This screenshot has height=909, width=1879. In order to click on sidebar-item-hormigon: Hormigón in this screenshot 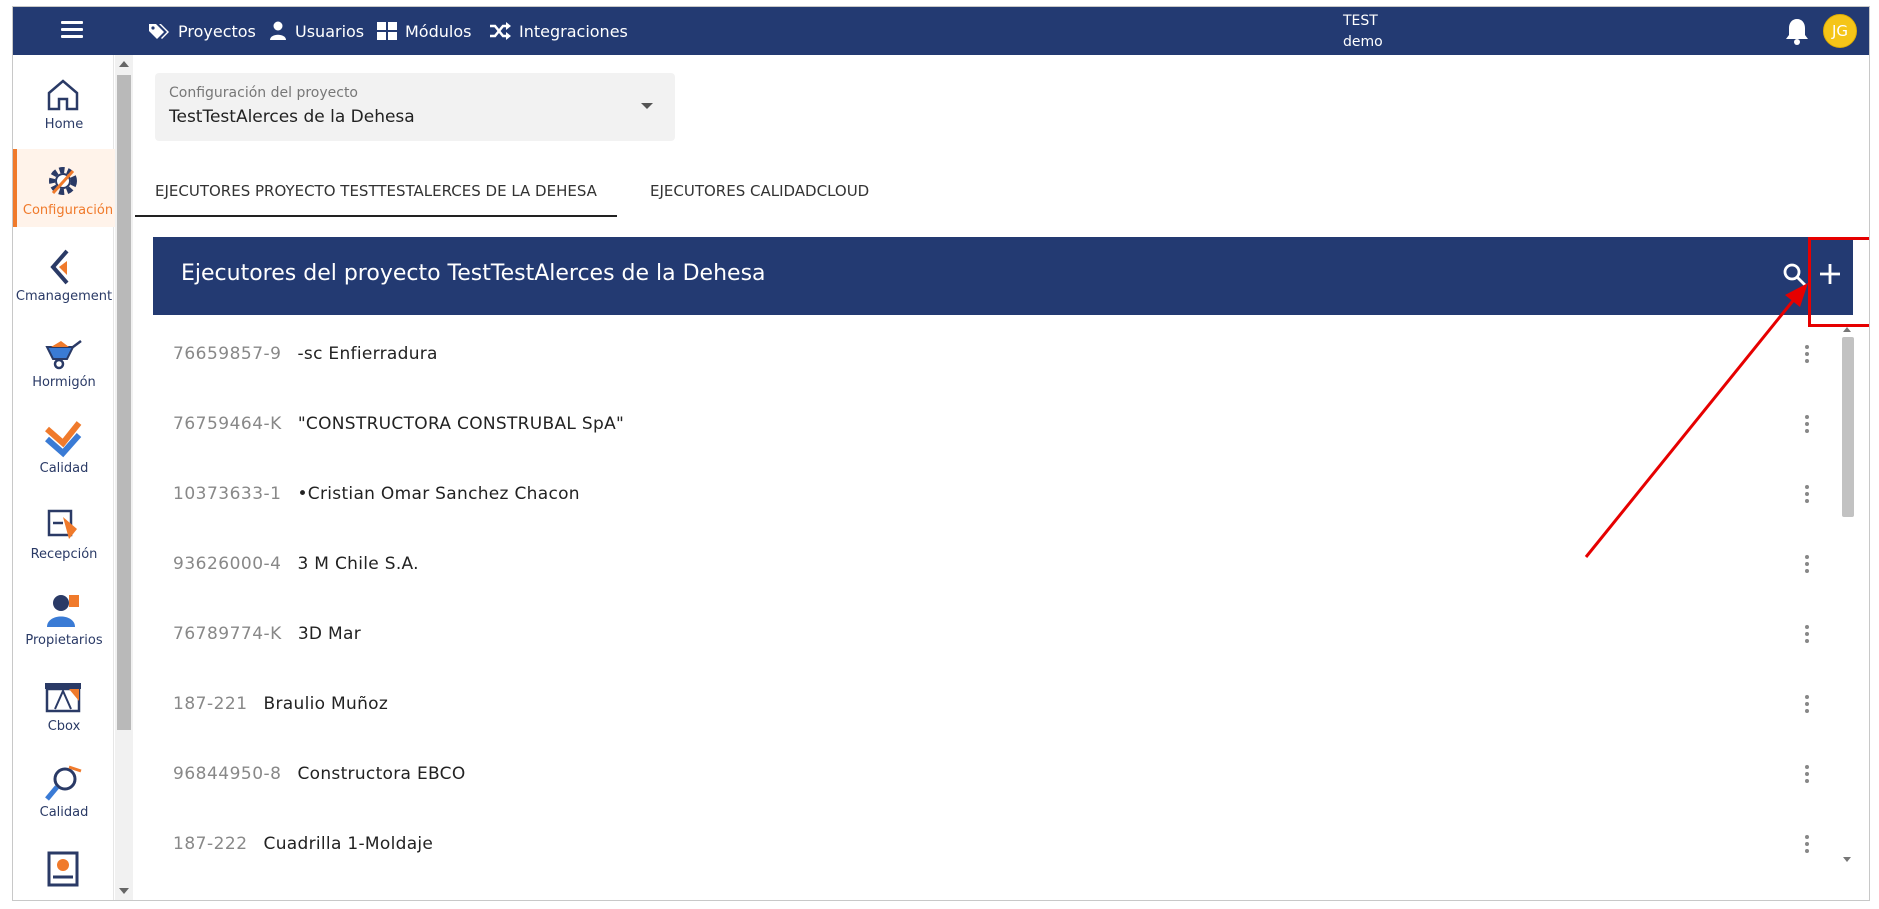, I will do `click(63, 360)`.